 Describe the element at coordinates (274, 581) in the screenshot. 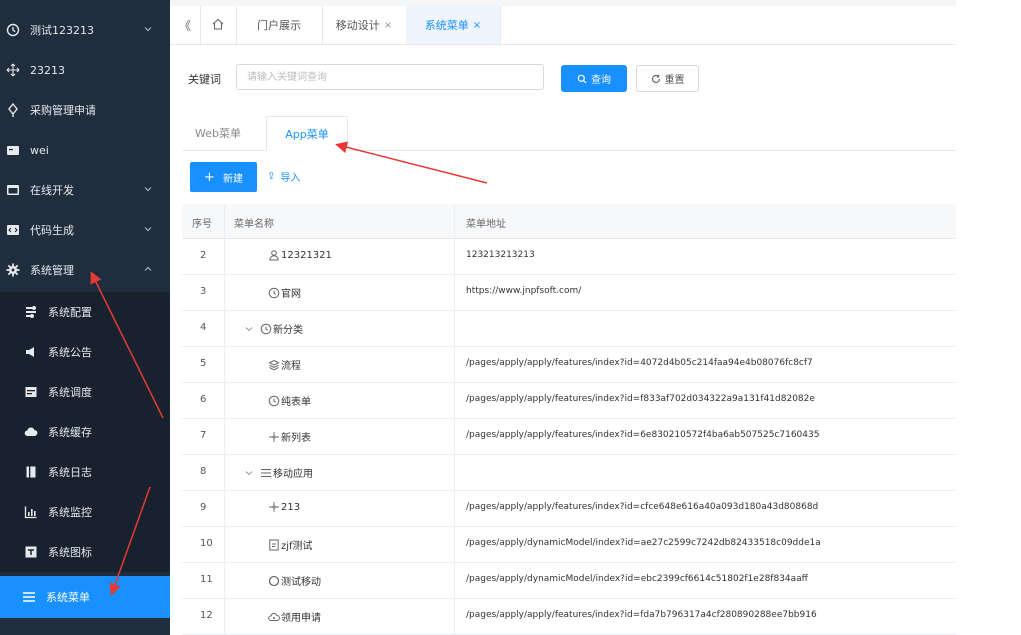

I see `circle-icon` at that location.